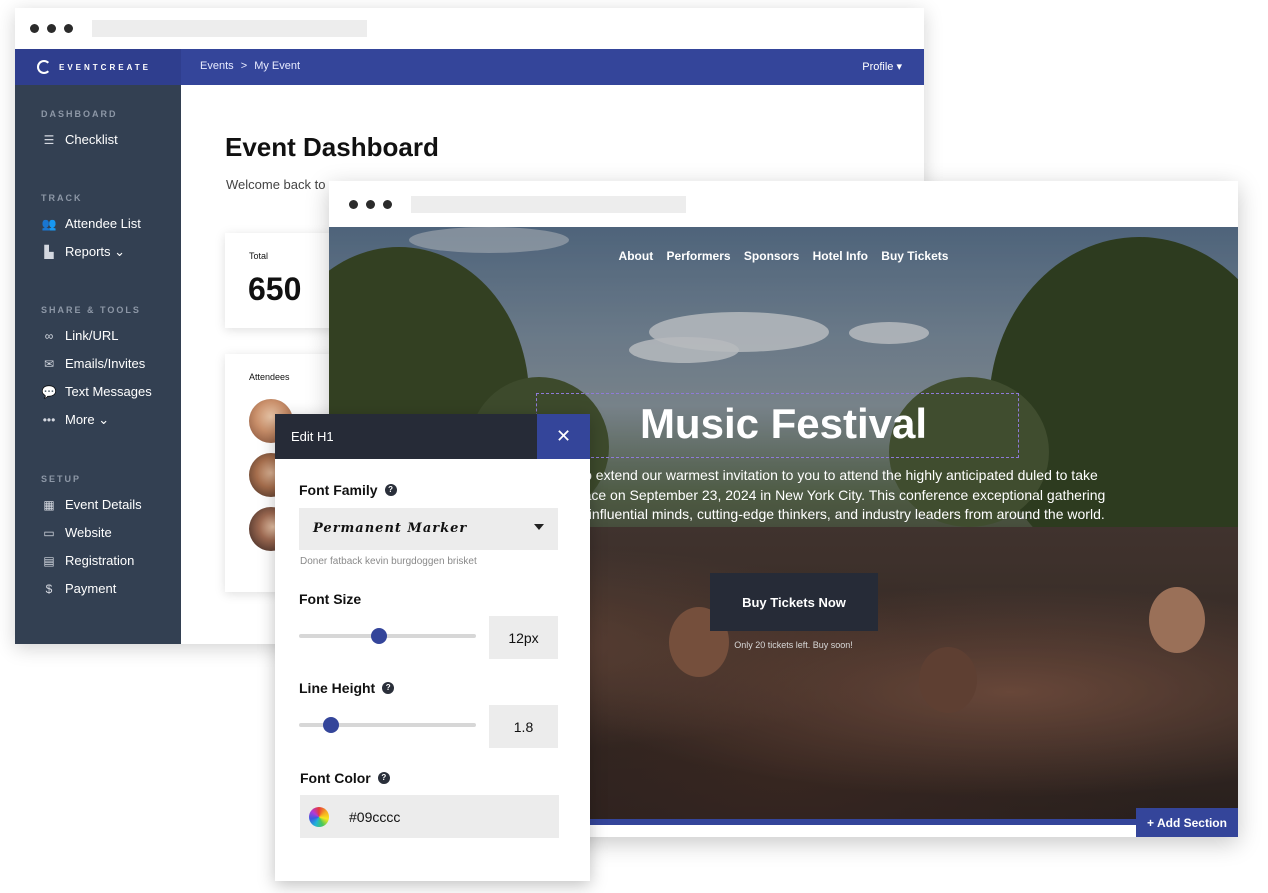  Describe the element at coordinates (61, 479) in the screenshot. I see `sidebar-section-setup: SETUP` at that location.